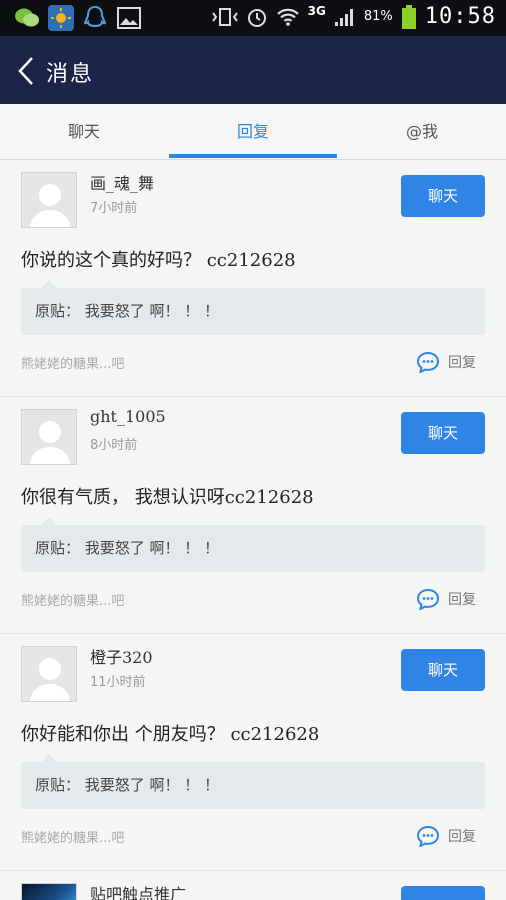  I want to click on alarm-icon, so click(256, 17).